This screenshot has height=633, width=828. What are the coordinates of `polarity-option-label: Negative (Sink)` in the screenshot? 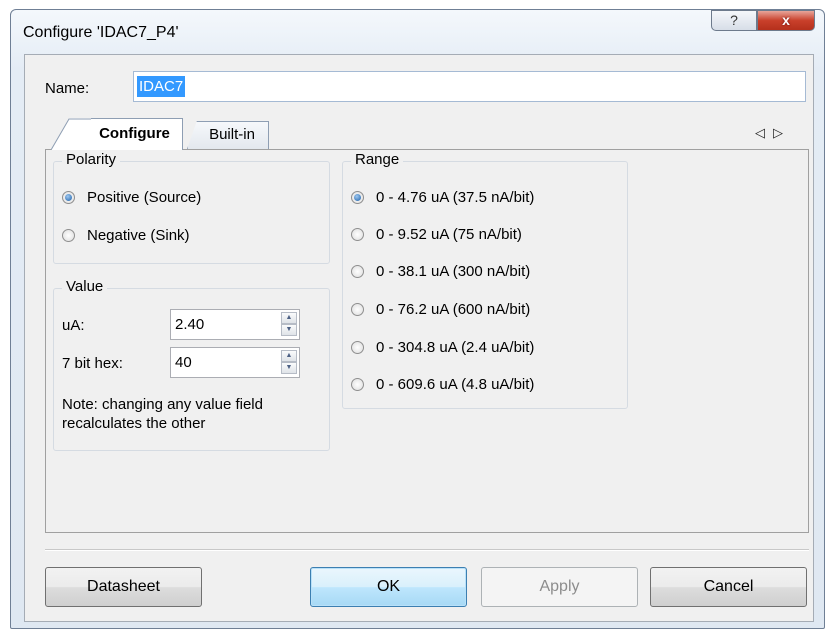 It's located at (138, 235).